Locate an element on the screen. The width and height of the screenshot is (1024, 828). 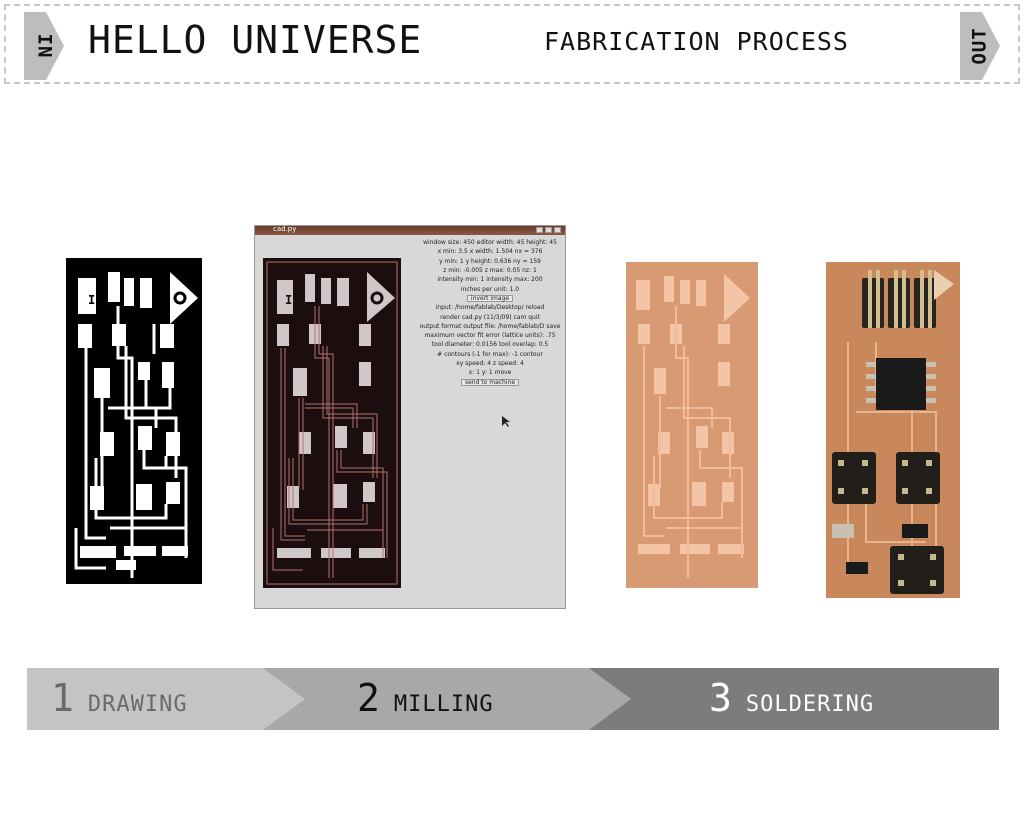
process-steps-bar: 1 DRAWING 2 MILLING 3 SOLDERING is located at coordinates (513, 699).